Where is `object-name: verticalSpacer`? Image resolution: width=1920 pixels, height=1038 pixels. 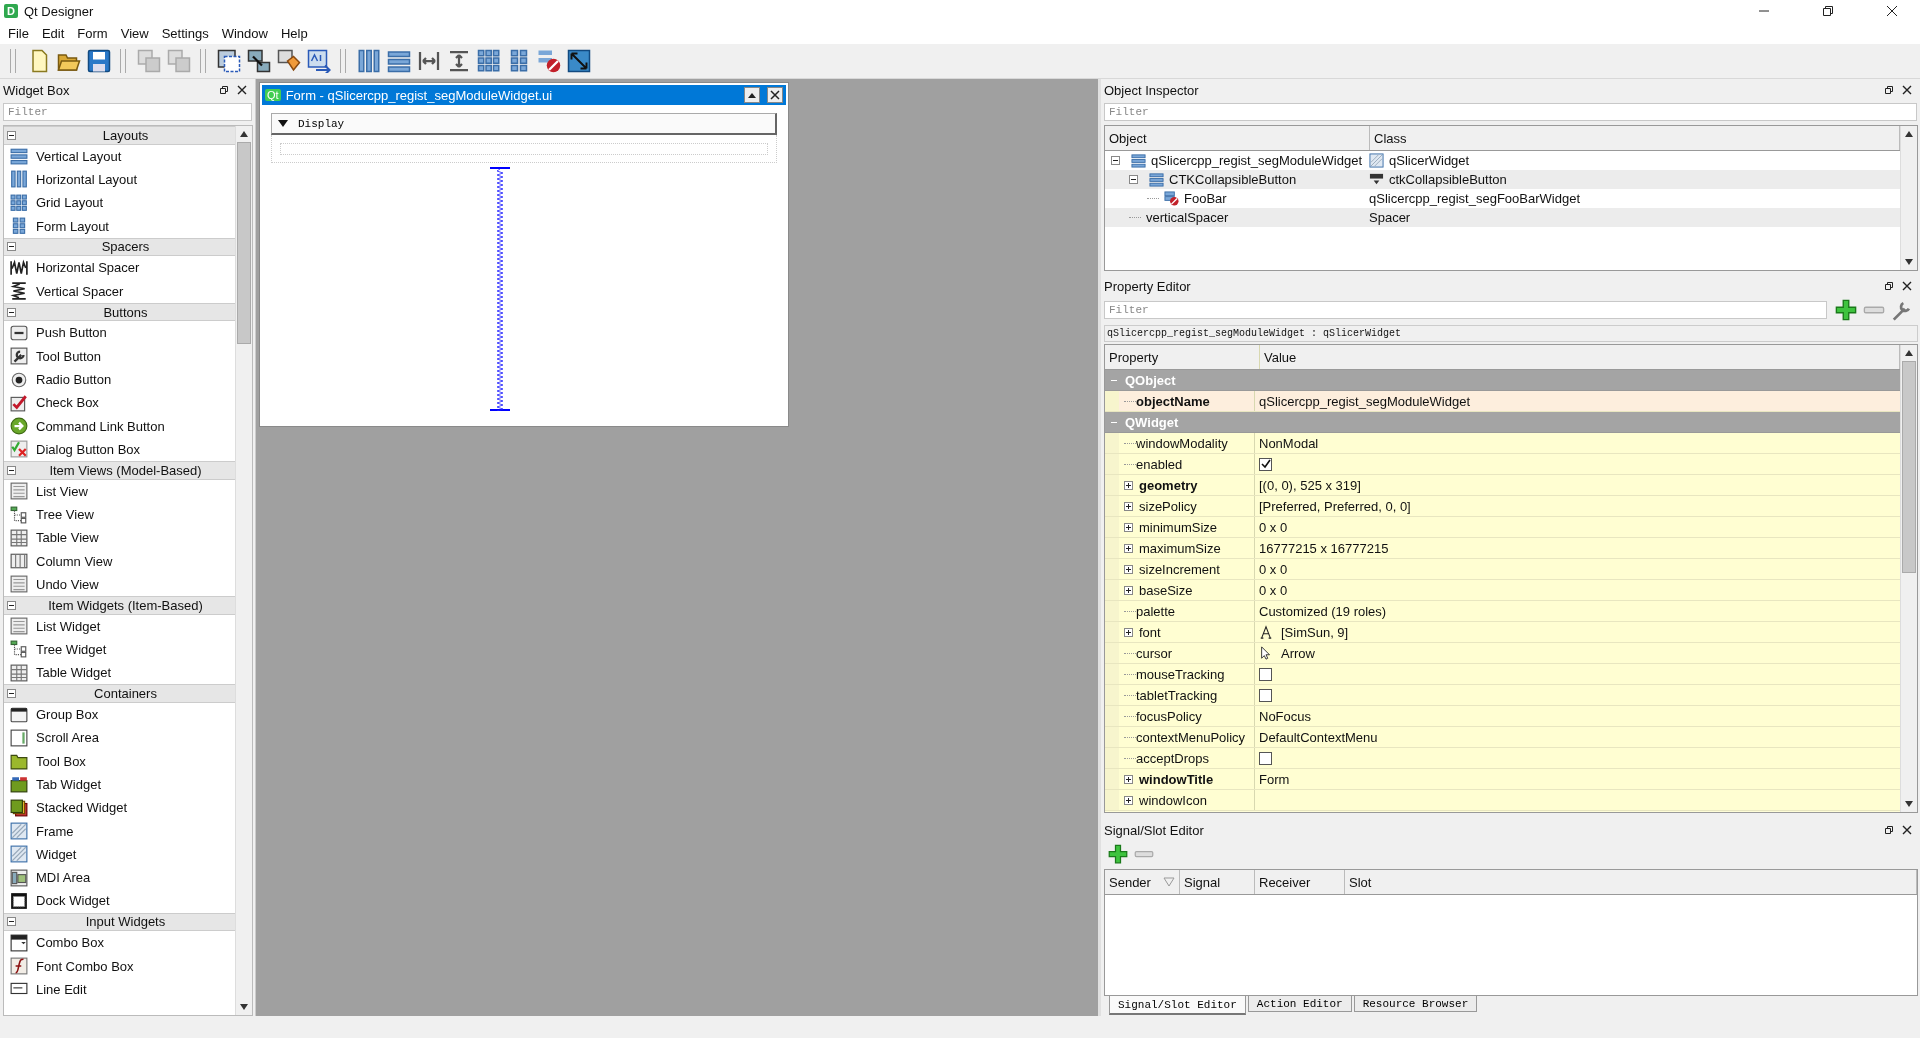 object-name: verticalSpacer is located at coordinates (1187, 217).